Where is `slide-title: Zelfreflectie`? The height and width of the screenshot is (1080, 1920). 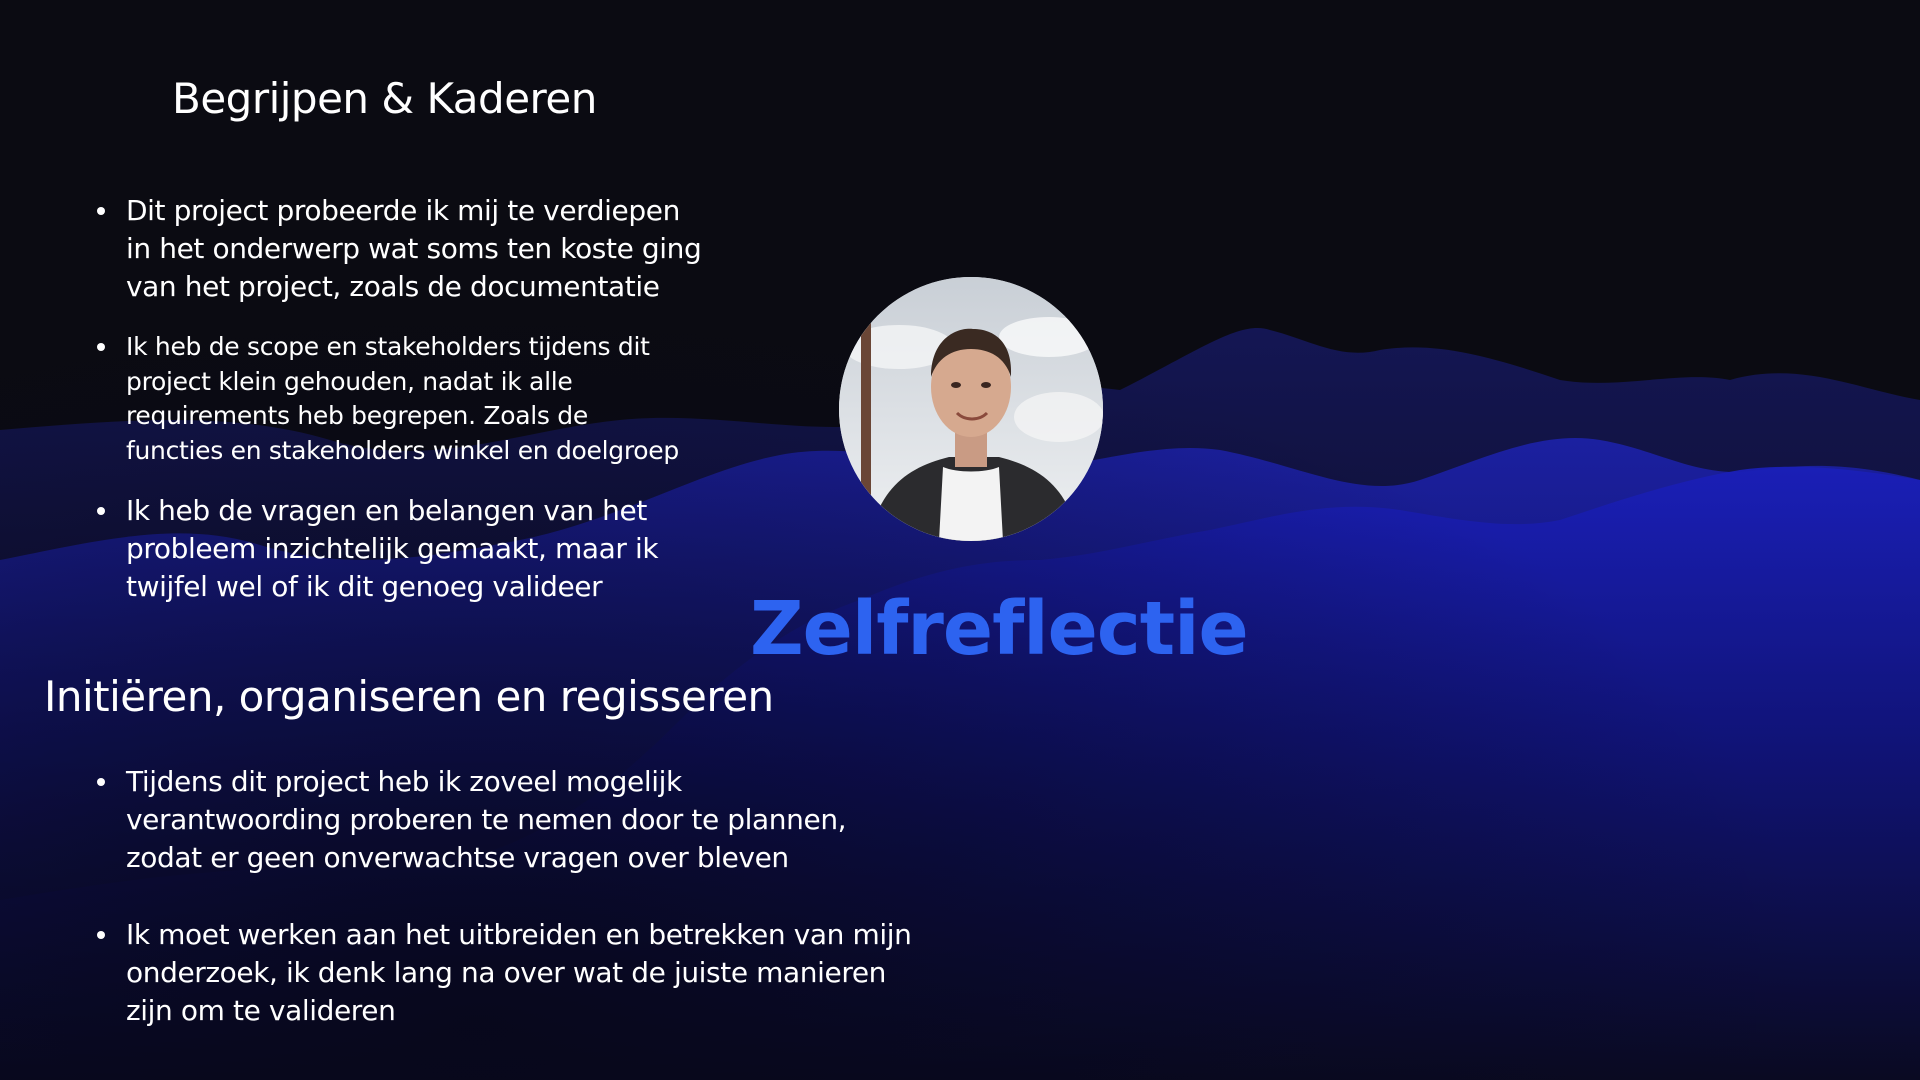 slide-title: Zelfreflectie is located at coordinates (999, 629).